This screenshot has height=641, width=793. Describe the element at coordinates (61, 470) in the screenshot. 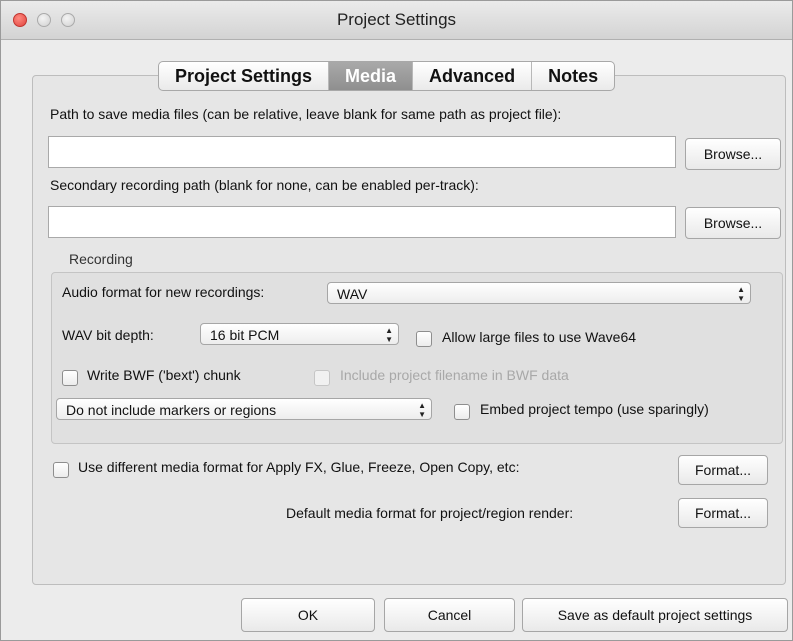

I see `different-format-checkbox` at that location.